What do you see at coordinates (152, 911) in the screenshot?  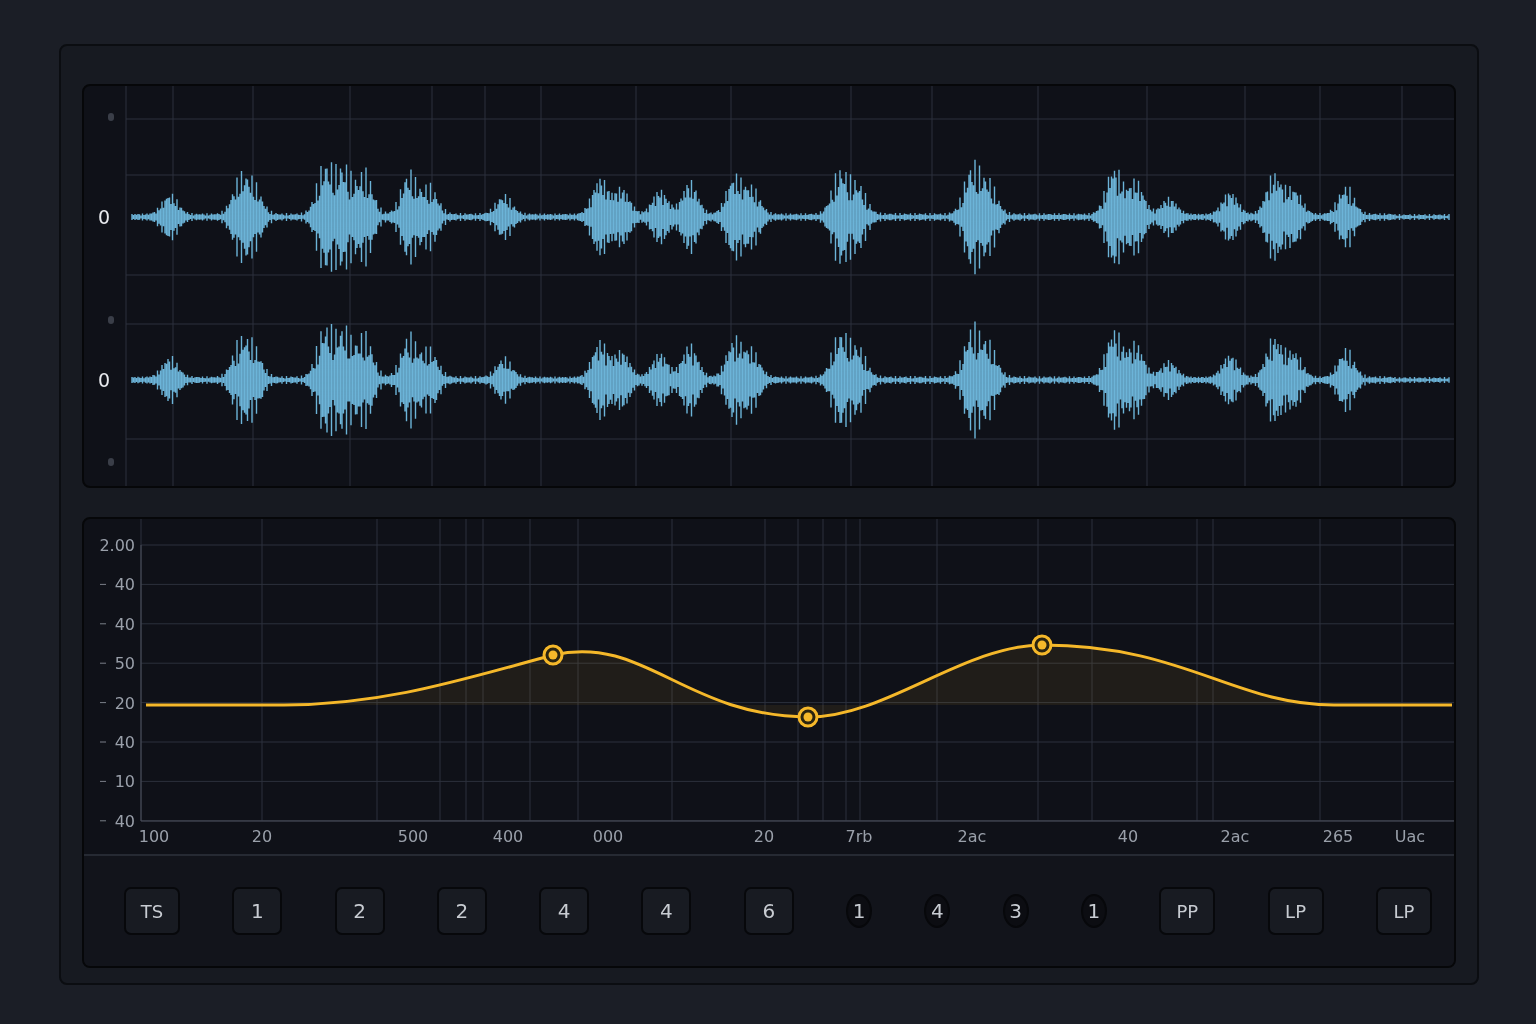 I see `control-button: TS` at bounding box center [152, 911].